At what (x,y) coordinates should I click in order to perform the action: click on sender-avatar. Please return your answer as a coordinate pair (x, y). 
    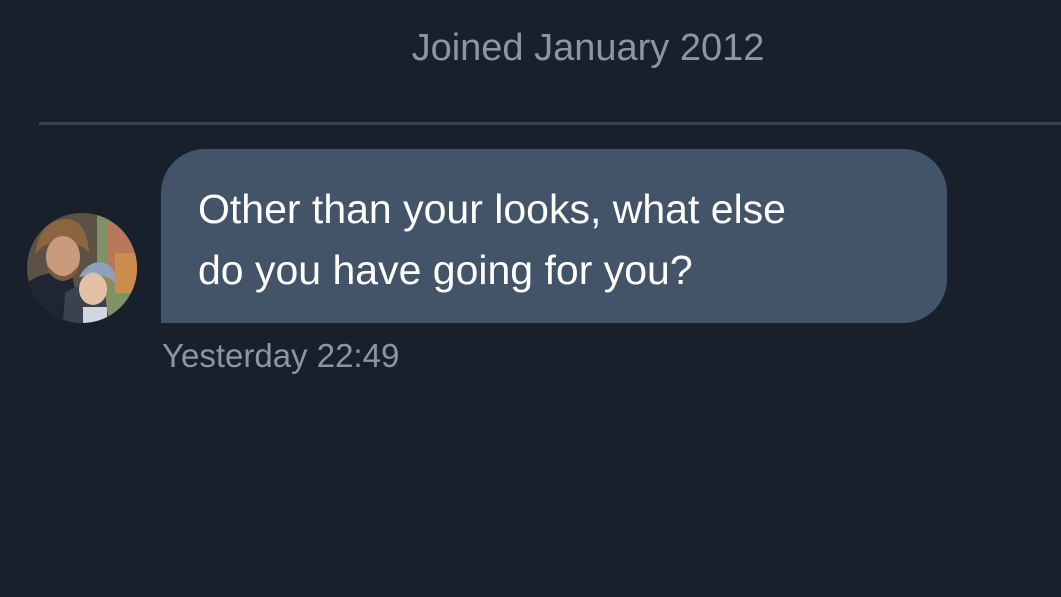
    Looking at the image, I should click on (82, 268).